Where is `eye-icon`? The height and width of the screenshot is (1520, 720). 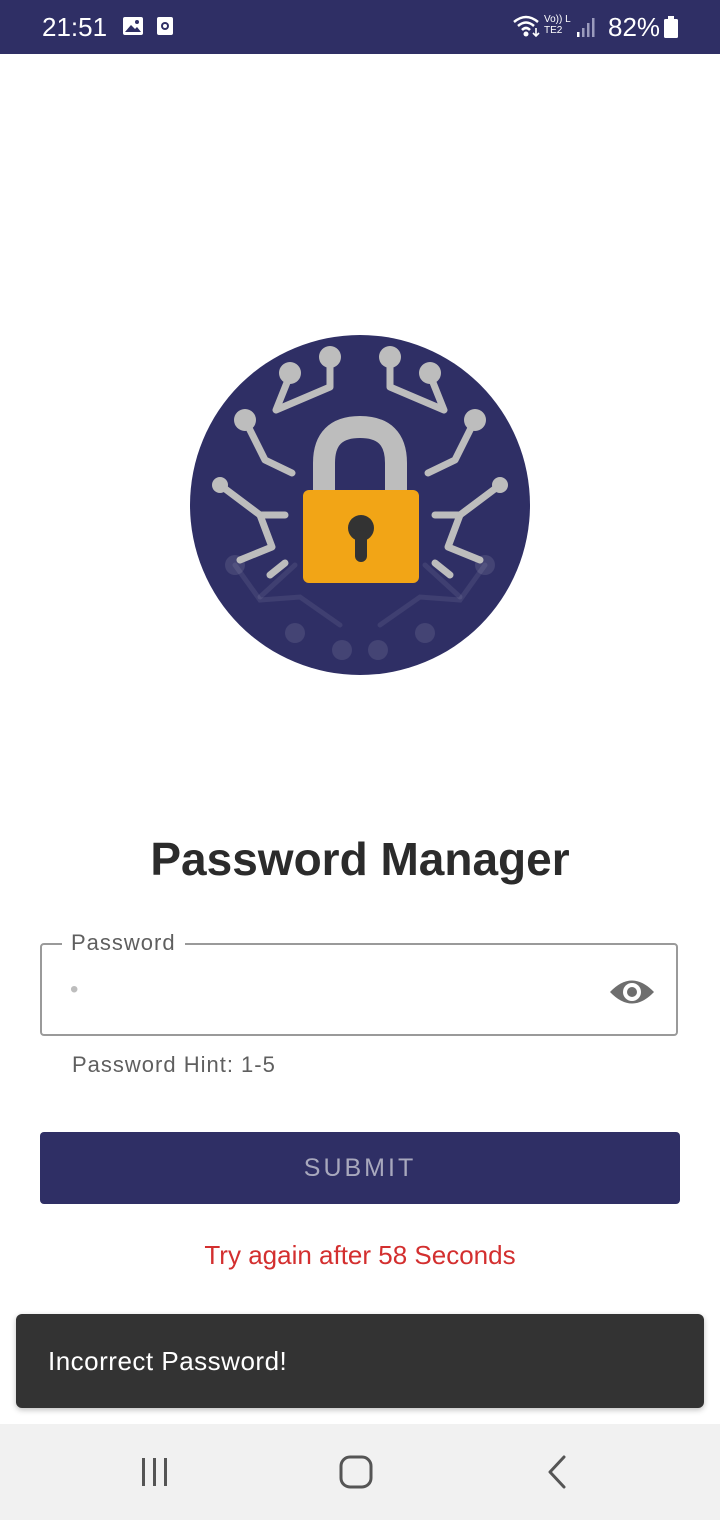
eye-icon is located at coordinates (632, 992).